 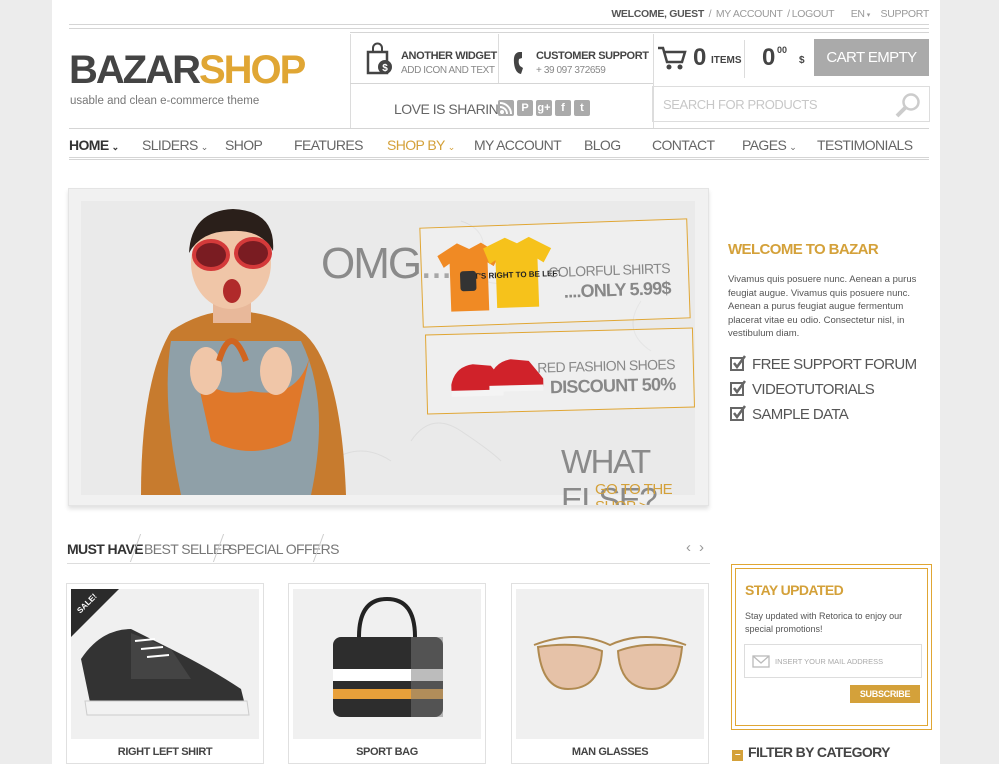 I want to click on shirts-image: IT'S RIGHT TO BE LEFT, so click(x=499, y=274).